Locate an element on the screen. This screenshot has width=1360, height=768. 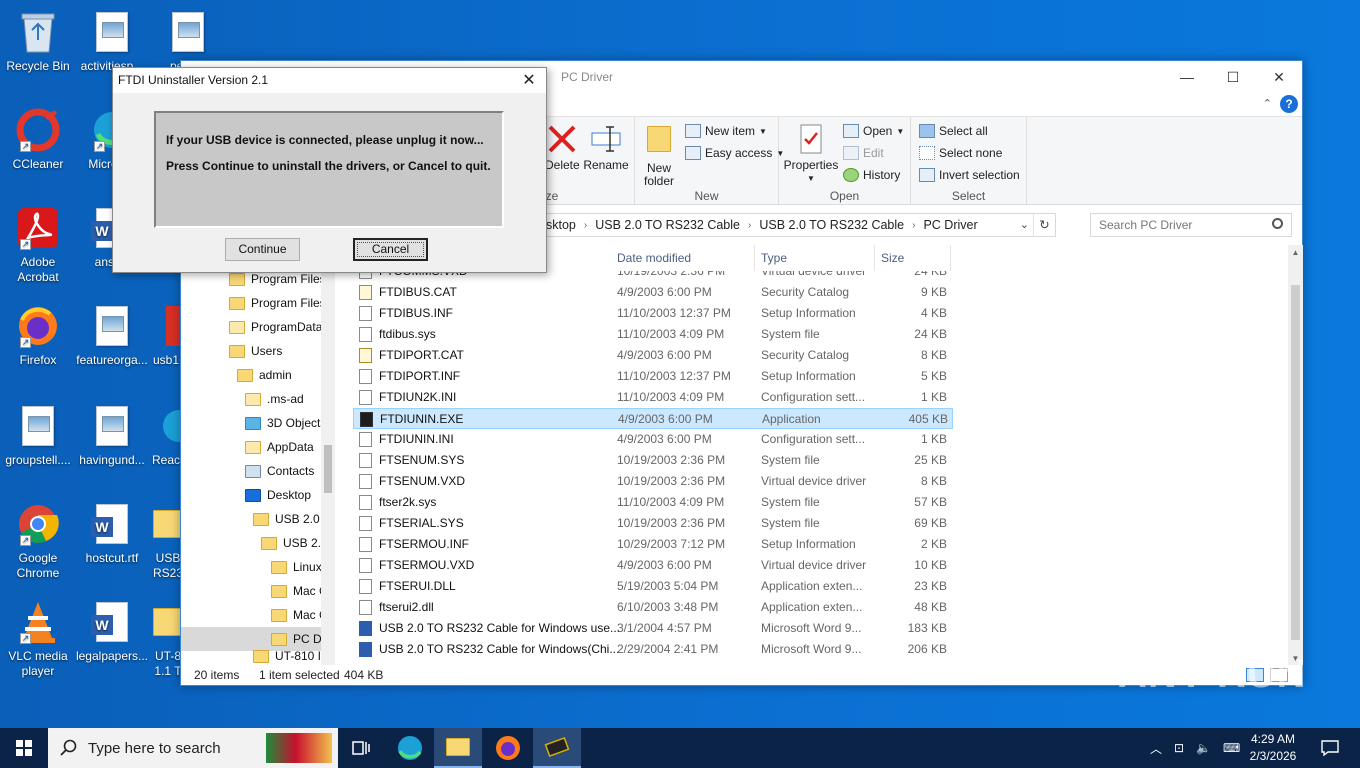
taskbar-search-box: Type here to search is located at coordinates (193, 748).